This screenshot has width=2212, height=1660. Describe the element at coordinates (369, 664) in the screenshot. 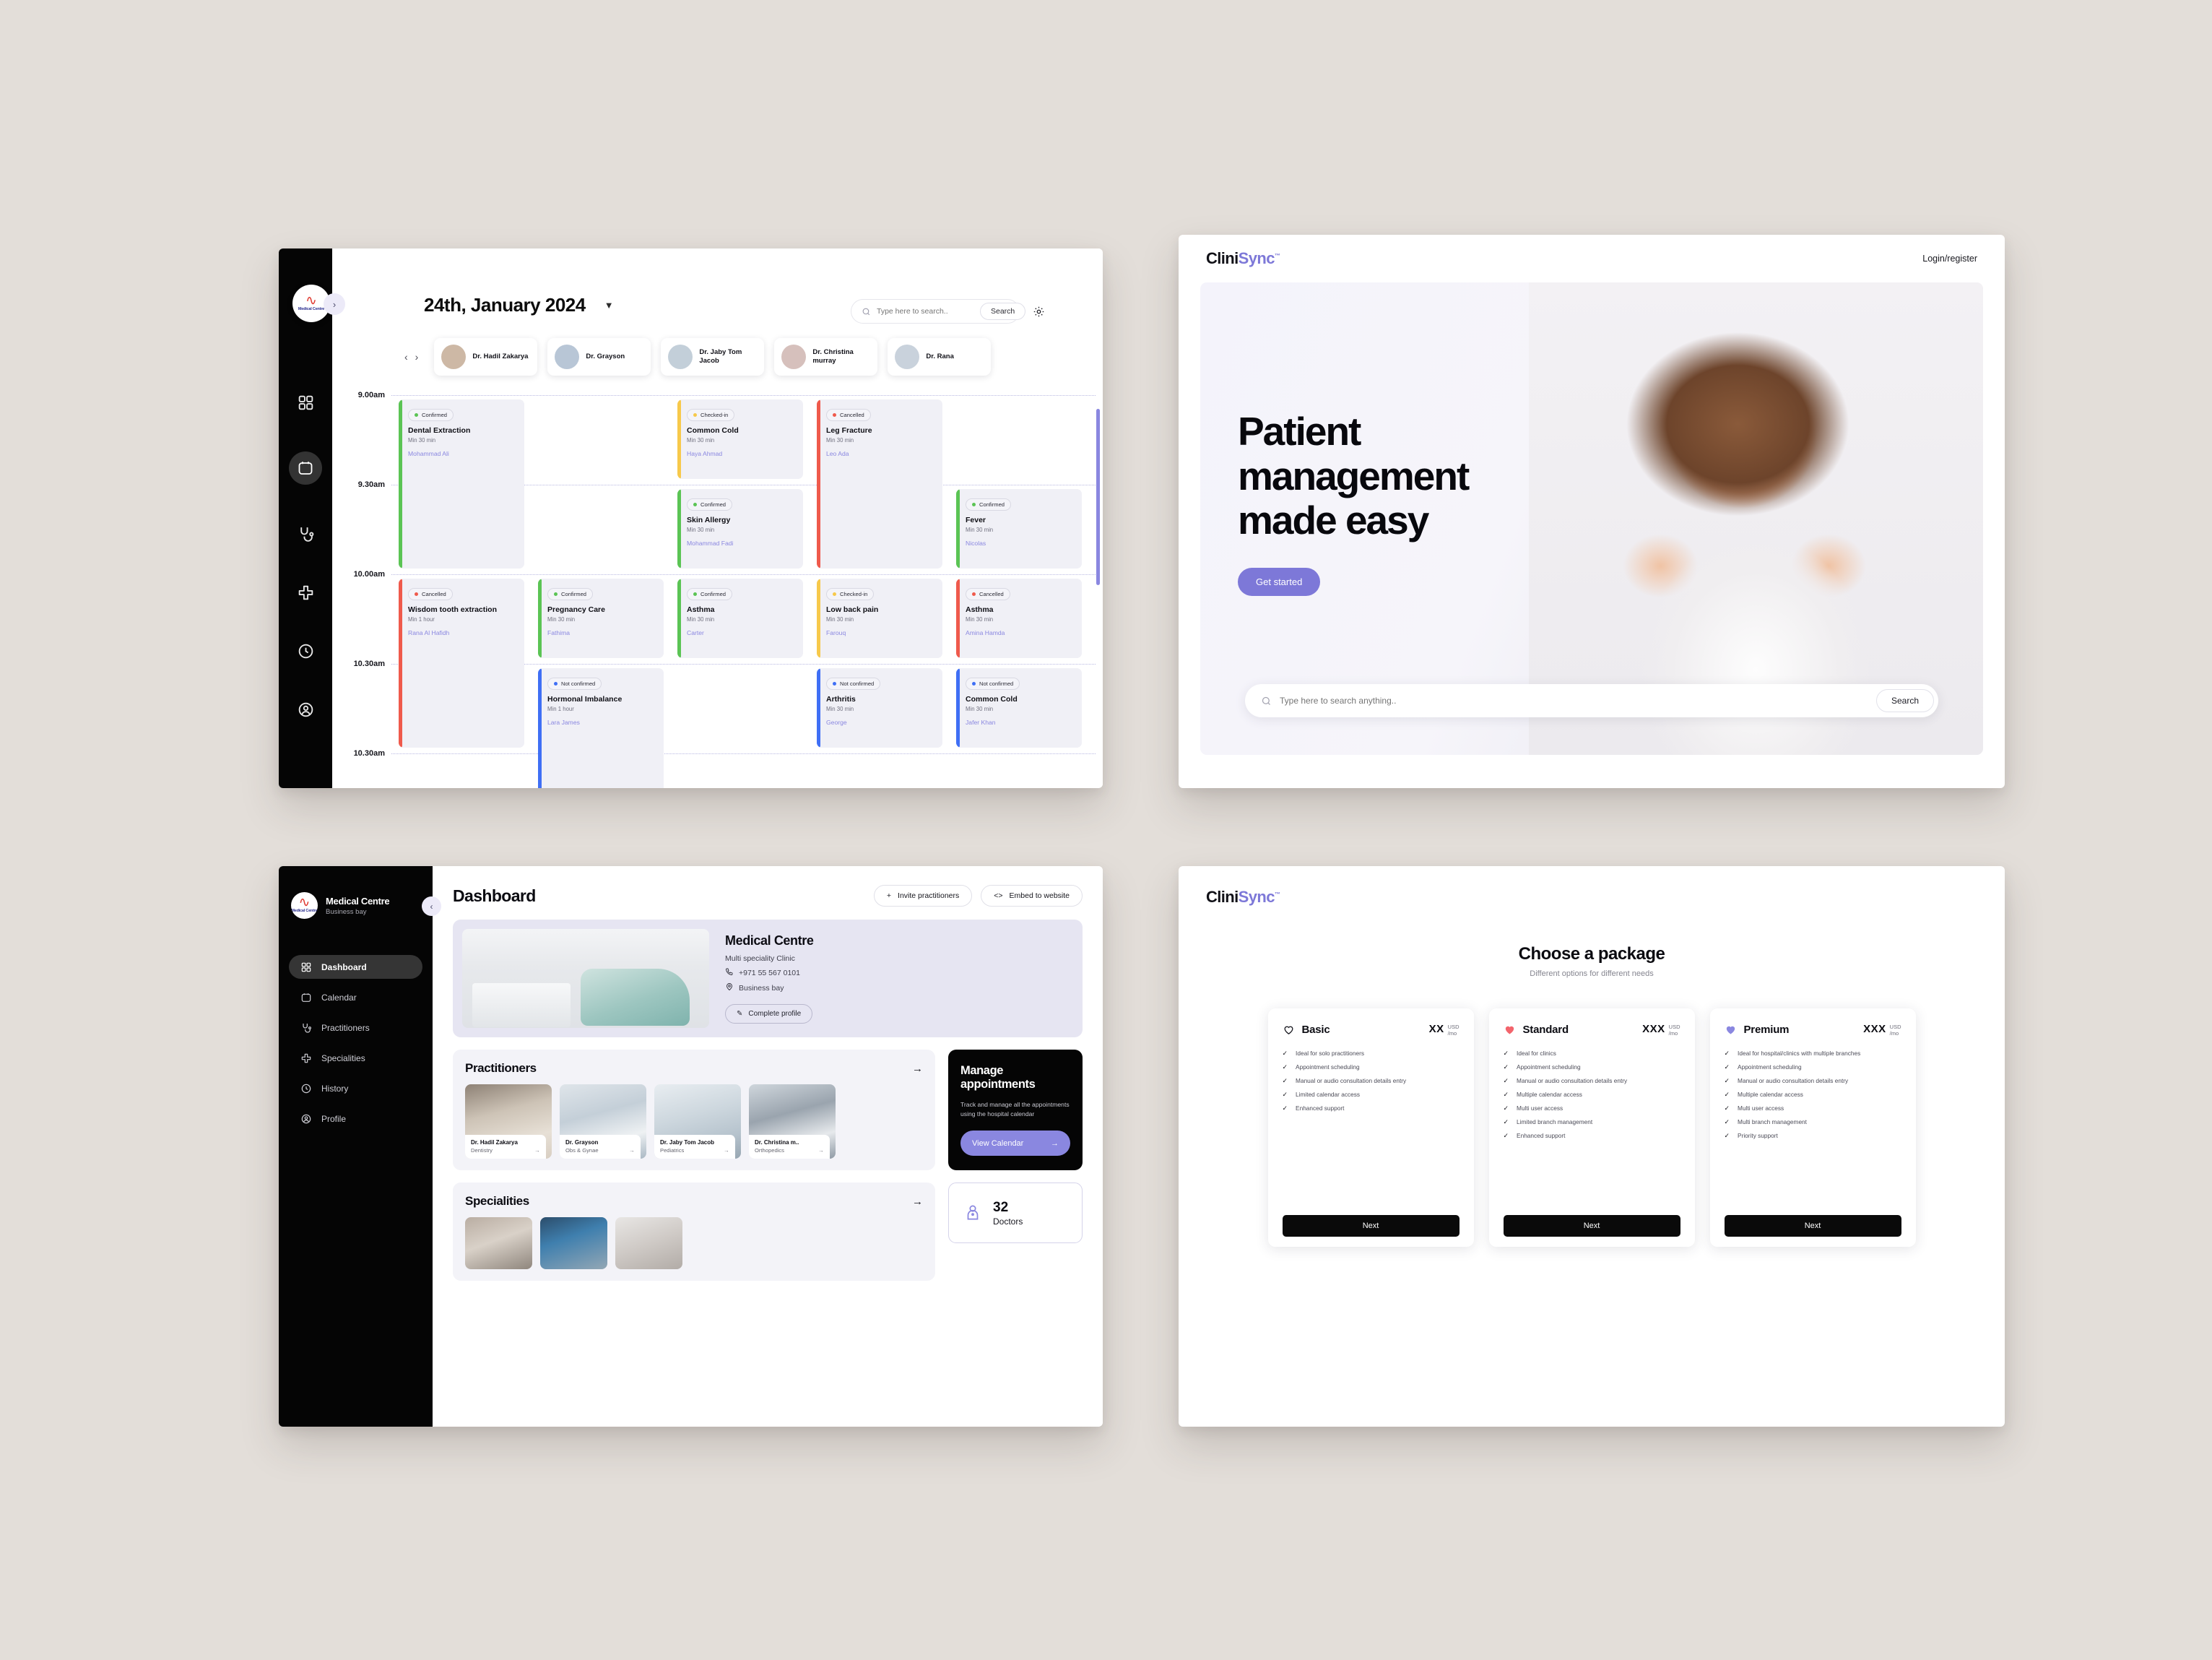

I see `time-label: 10.30am` at that location.